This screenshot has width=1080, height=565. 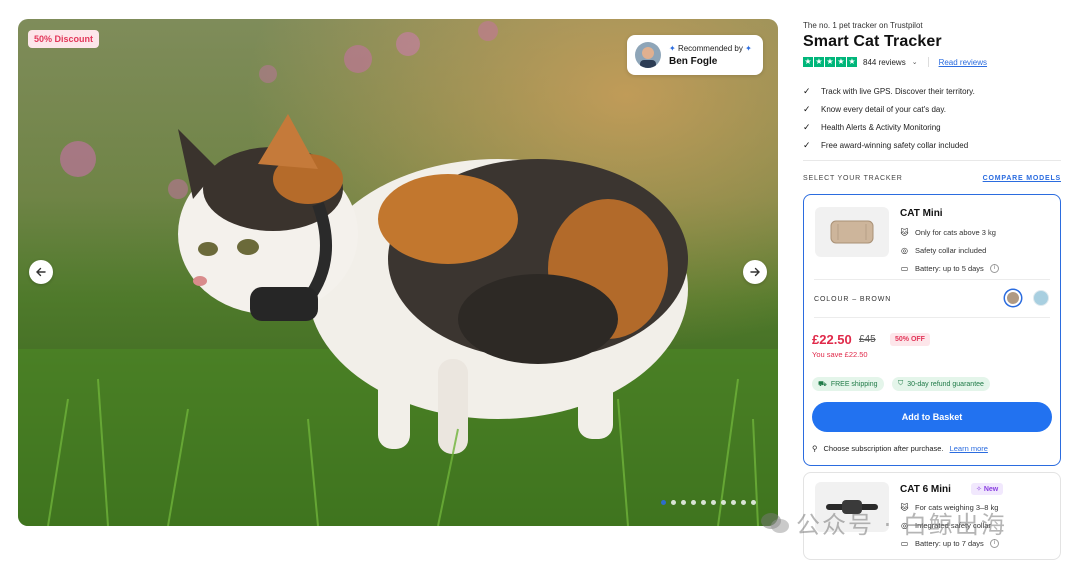 I want to click on arrow-right-icon, so click(x=755, y=272).